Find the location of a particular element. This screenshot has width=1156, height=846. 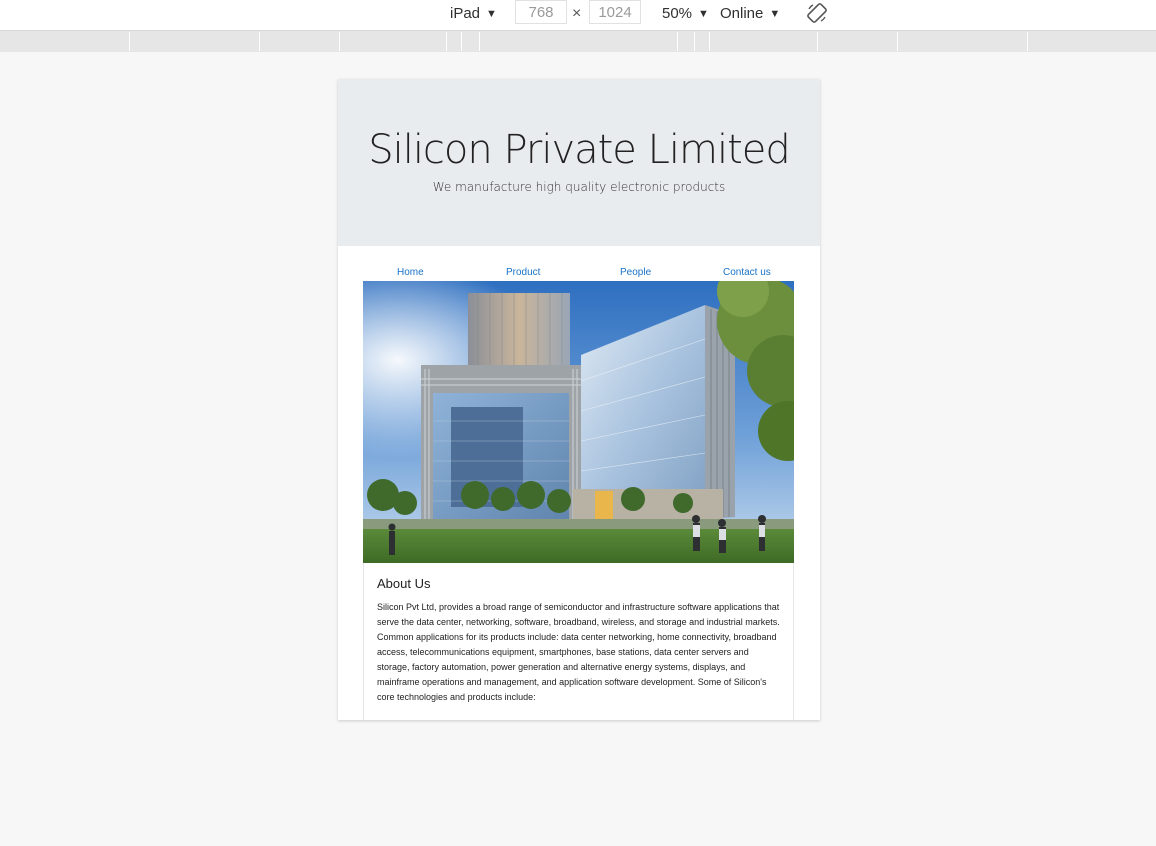

hero-building-image is located at coordinates (578, 422).